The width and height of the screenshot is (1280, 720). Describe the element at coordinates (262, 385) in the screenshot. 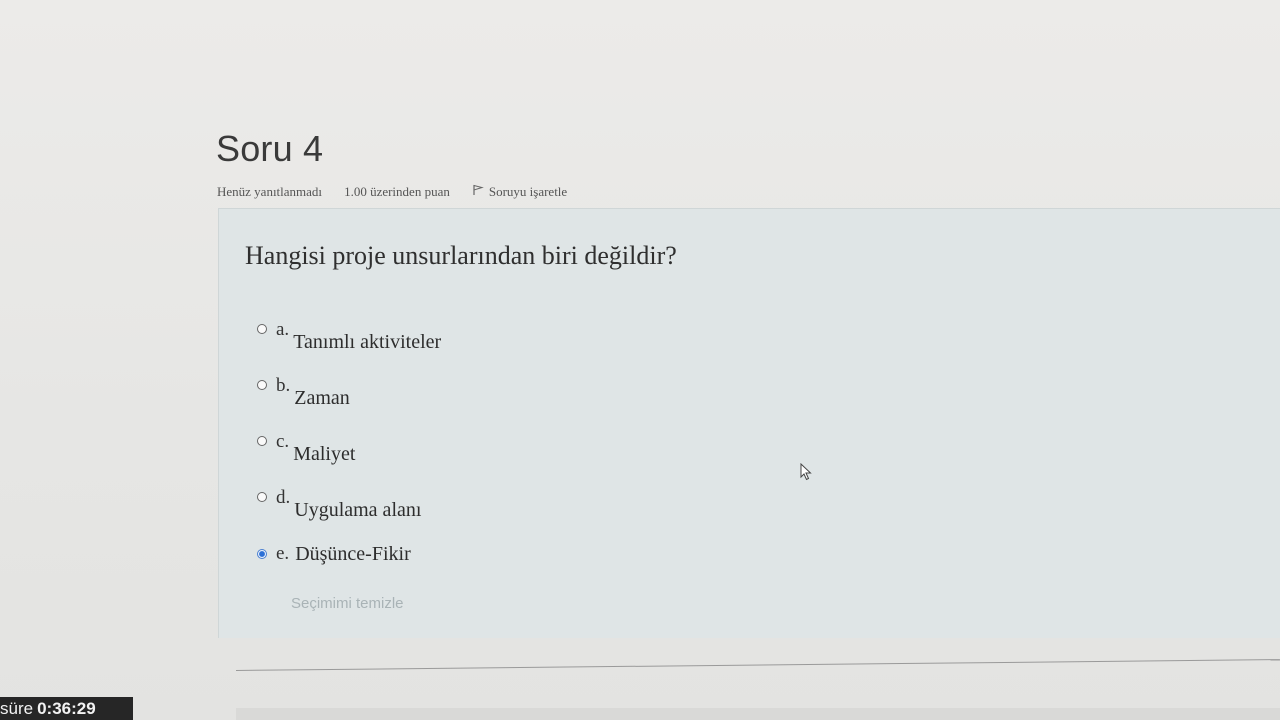

I see `radio-button-b` at that location.